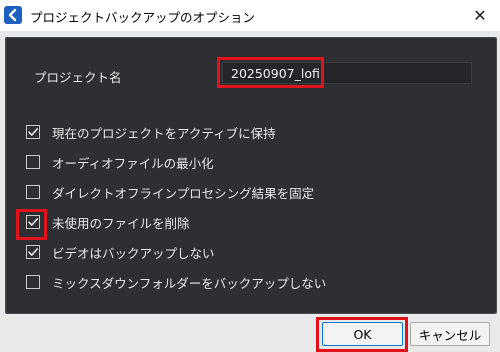 This screenshot has width=500, height=352. Describe the element at coordinates (183, 193) in the screenshot. I see `option-label: ダイレクトオフラインプロセシング結果を固定` at that location.